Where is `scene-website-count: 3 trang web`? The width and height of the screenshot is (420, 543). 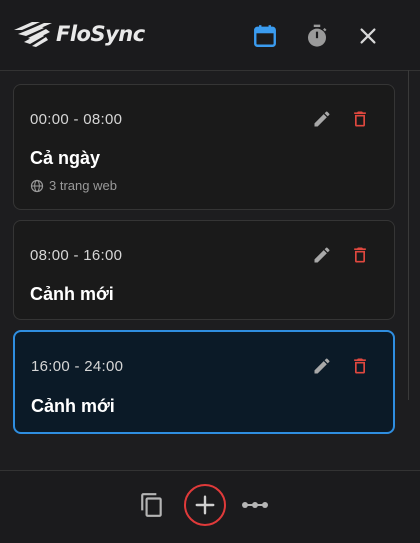 scene-website-count: 3 trang web is located at coordinates (83, 185).